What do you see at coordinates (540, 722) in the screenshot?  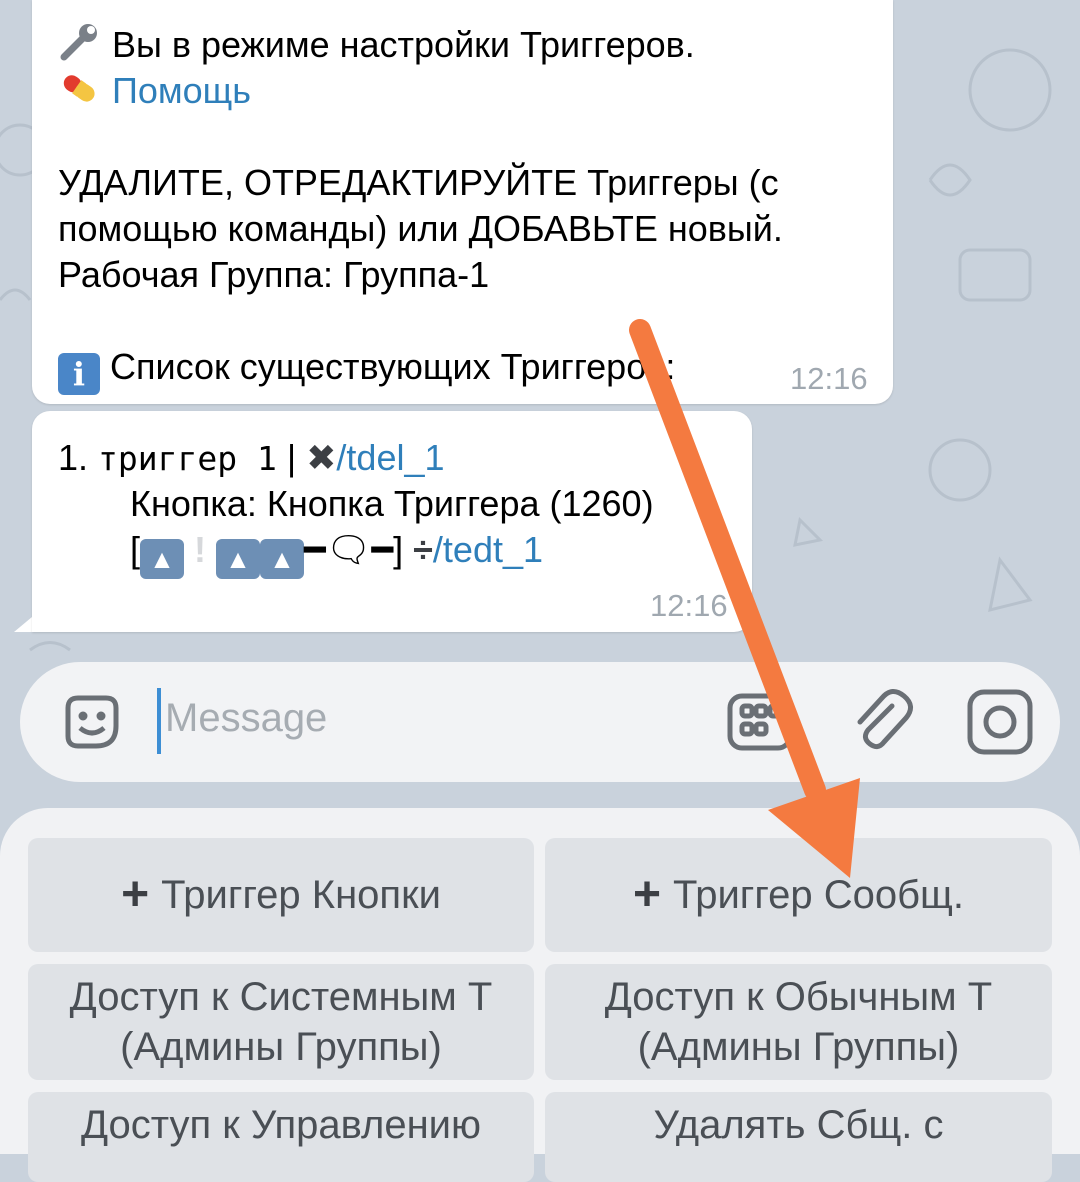 I see `message-input-bar: Message` at bounding box center [540, 722].